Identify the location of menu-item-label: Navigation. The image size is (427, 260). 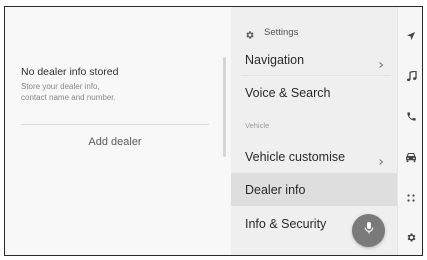
(275, 59).